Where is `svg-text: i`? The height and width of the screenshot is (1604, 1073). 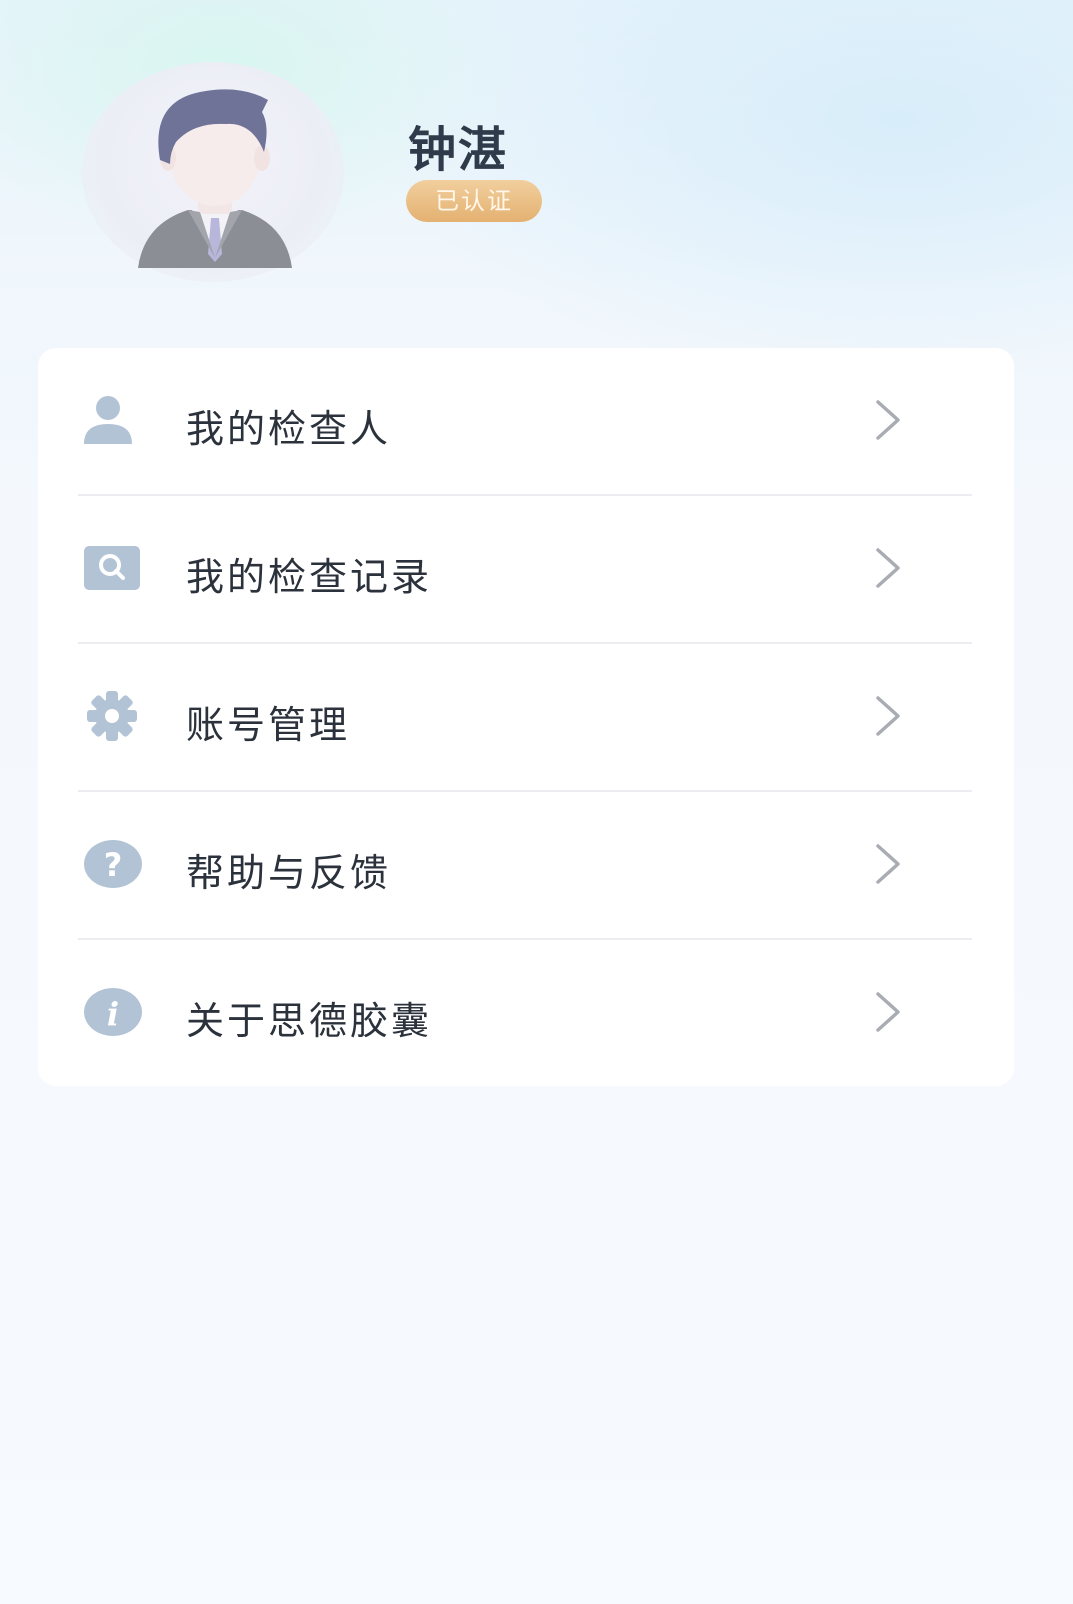
svg-text: i is located at coordinates (113, 1014).